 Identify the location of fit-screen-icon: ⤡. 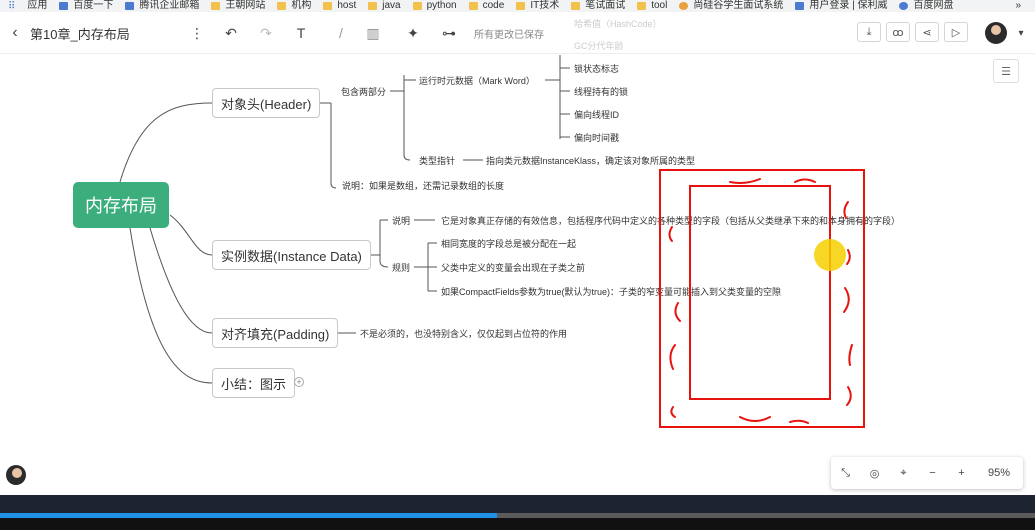
(845, 473).